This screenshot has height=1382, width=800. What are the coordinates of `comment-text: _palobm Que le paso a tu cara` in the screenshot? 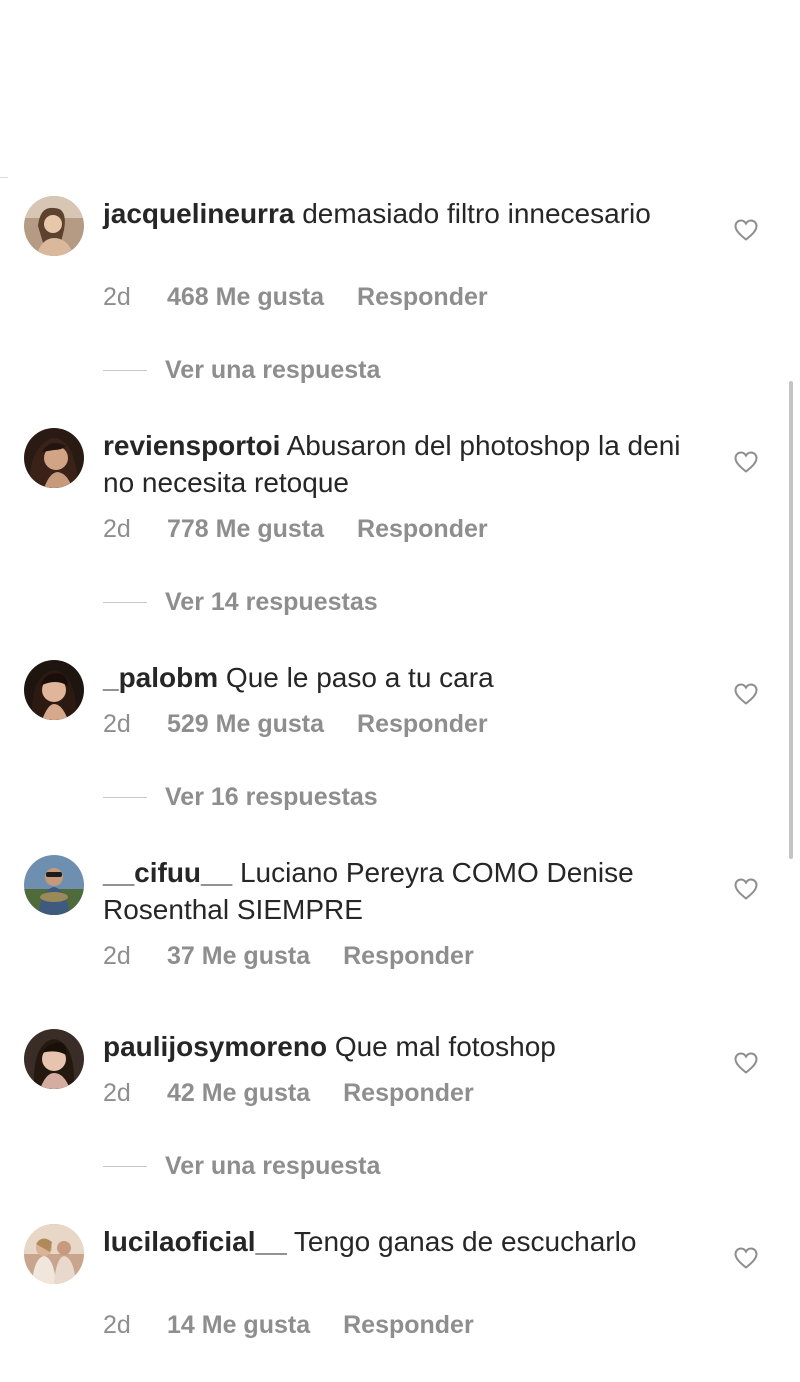 It's located at (408, 677).